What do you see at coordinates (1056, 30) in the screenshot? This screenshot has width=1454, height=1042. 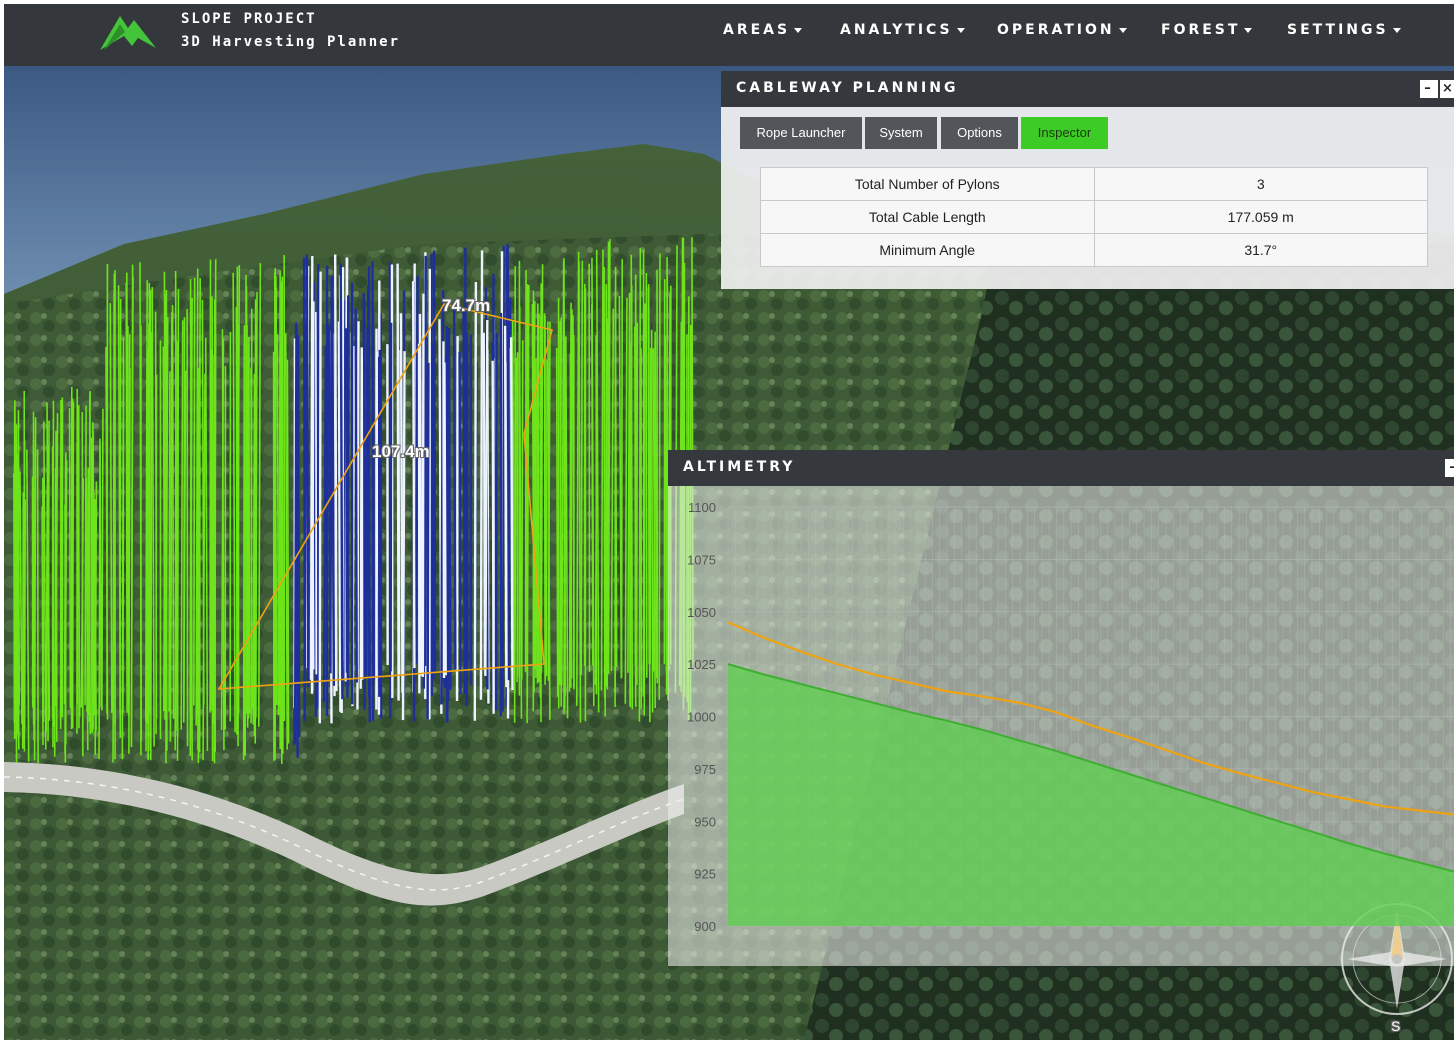 I see `nav-operation-label: OPERATION` at bounding box center [1056, 30].